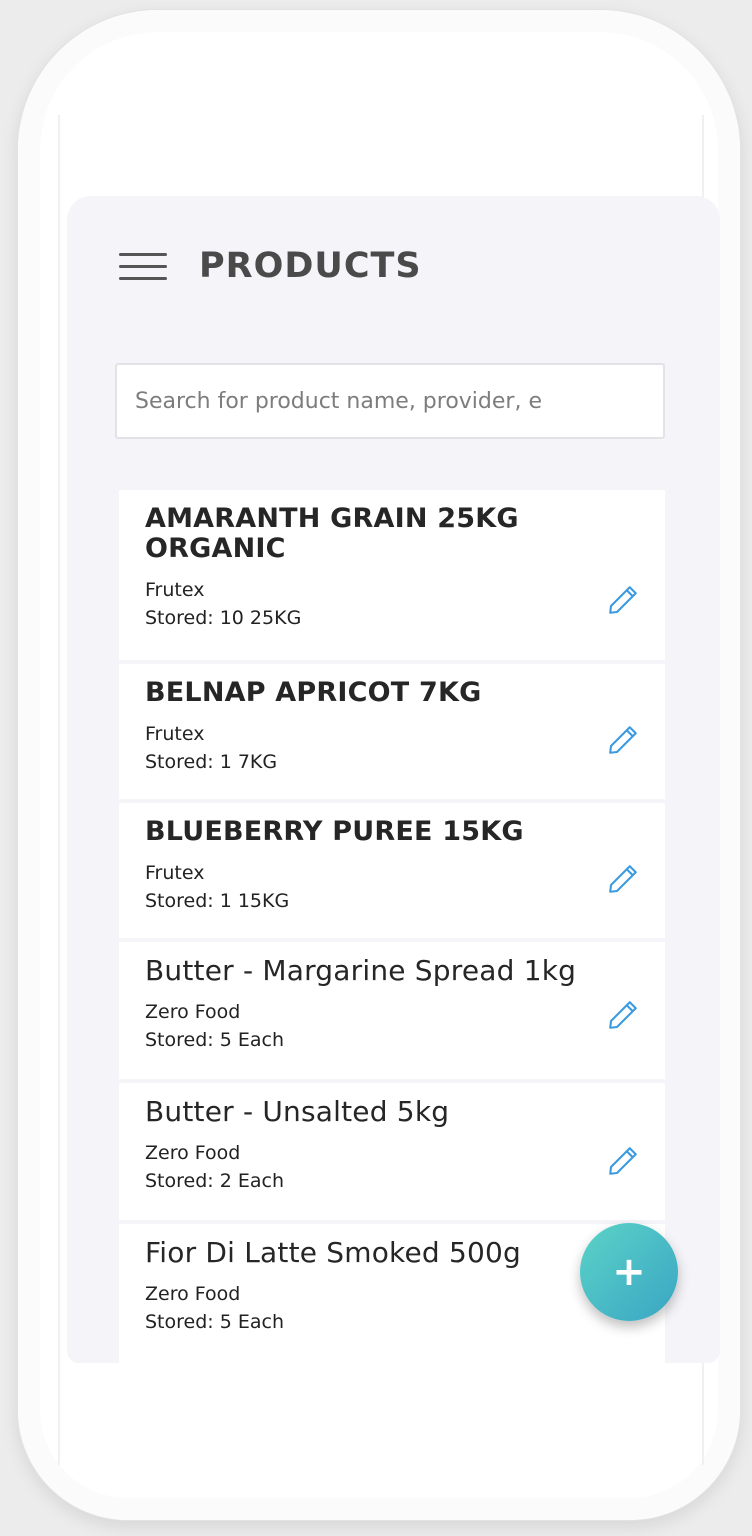 This screenshot has height=1536, width=752. What do you see at coordinates (211, 762) in the screenshot?
I see `product-stored: Stored: 1 7KG` at bounding box center [211, 762].